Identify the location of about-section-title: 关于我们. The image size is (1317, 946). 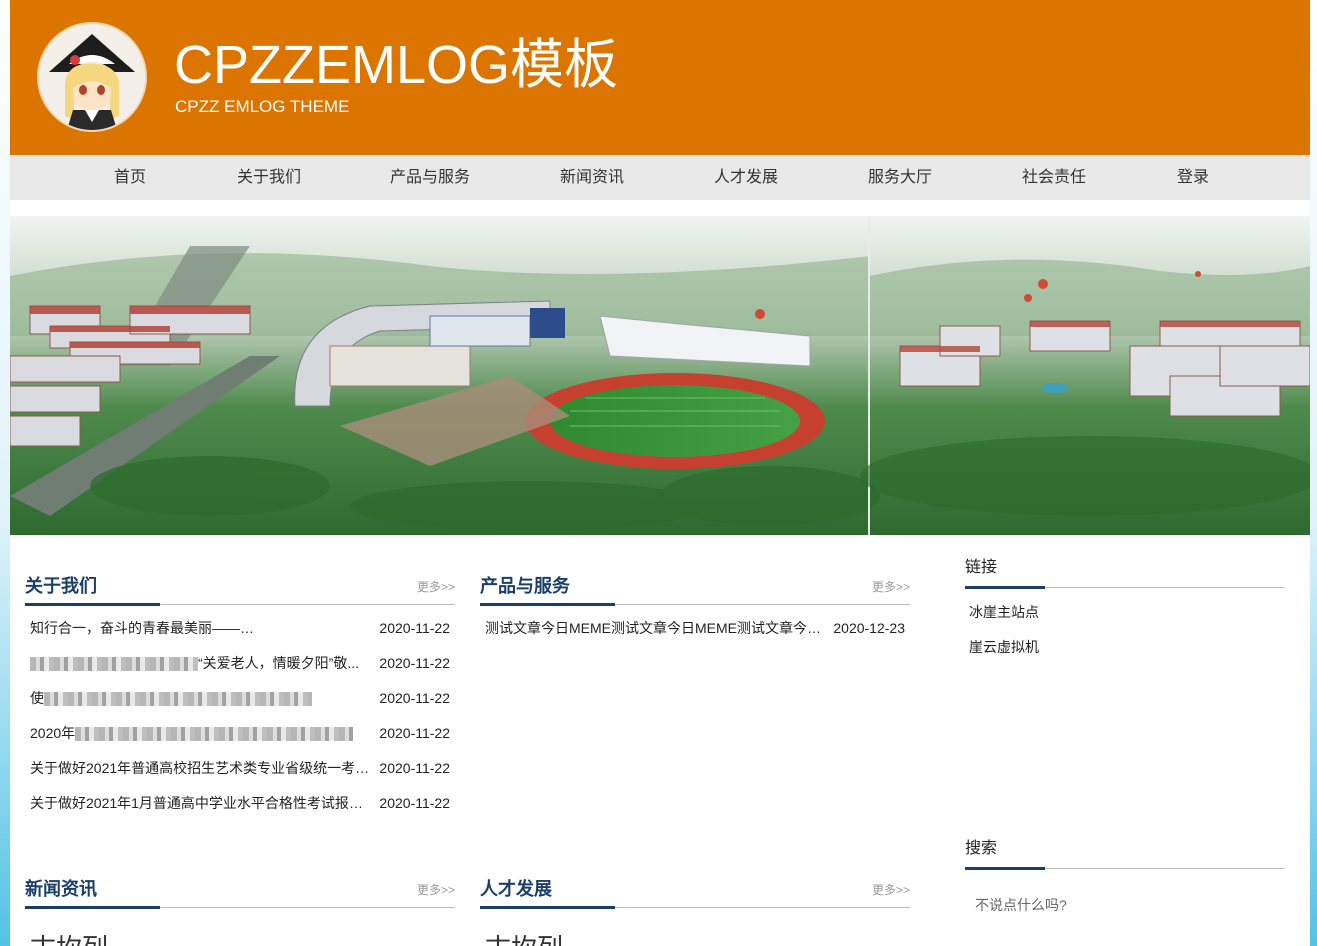
(92, 590).